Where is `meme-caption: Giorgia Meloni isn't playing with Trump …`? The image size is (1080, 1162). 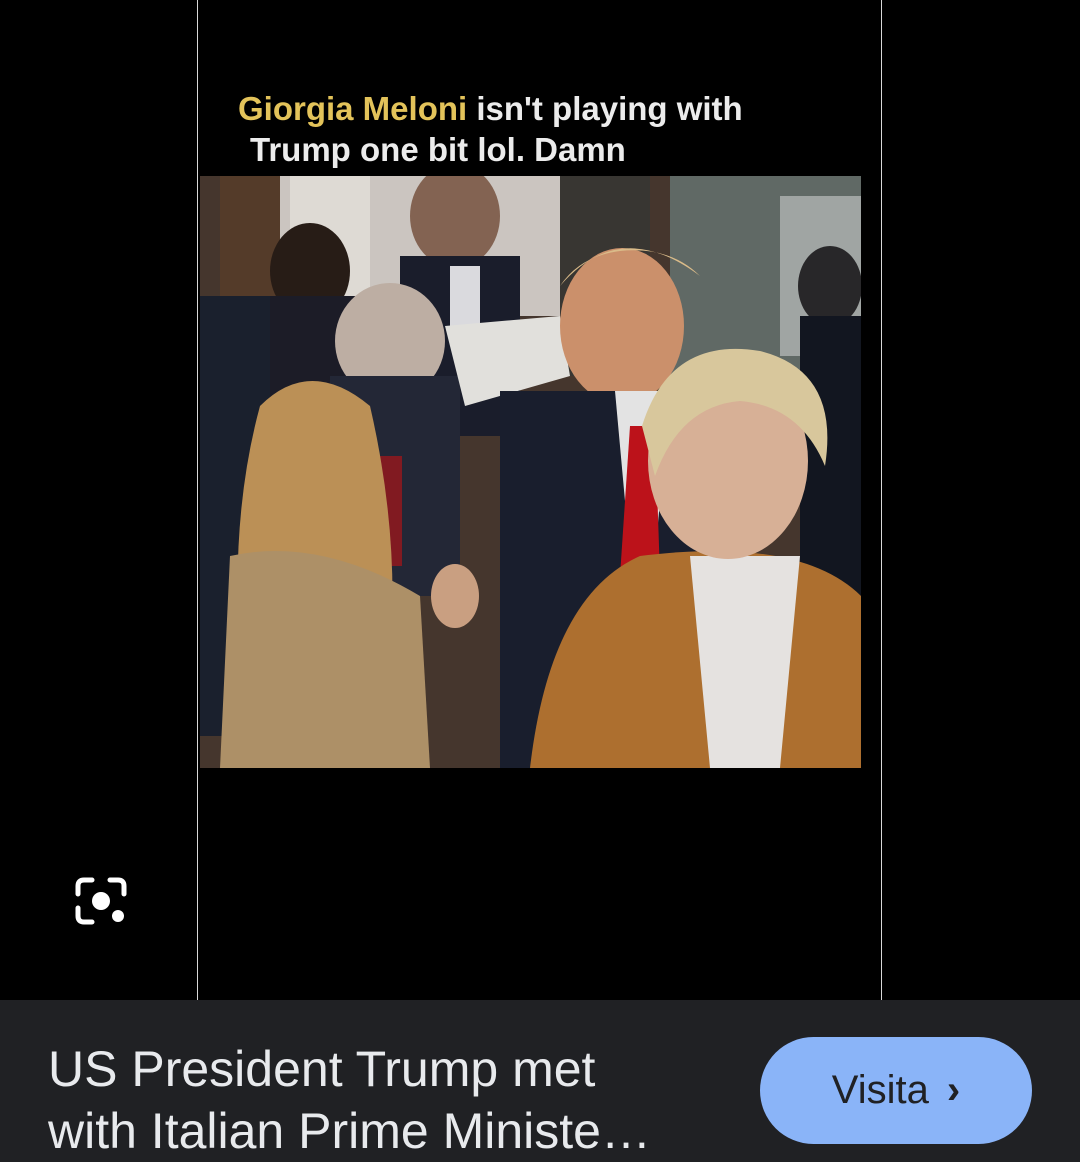 meme-caption: Giorgia Meloni isn't playing with Trump … is located at coordinates (543, 129).